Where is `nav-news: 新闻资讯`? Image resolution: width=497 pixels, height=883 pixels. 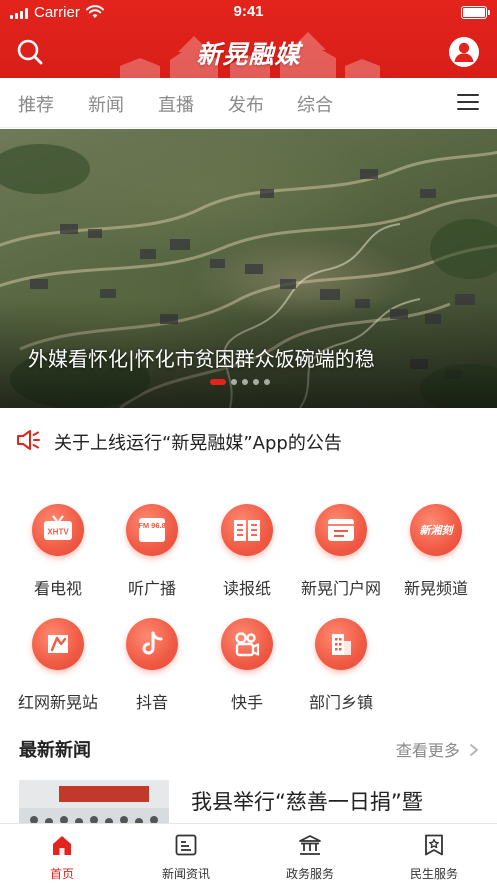
nav-news: 新闻资讯 is located at coordinates (186, 853).